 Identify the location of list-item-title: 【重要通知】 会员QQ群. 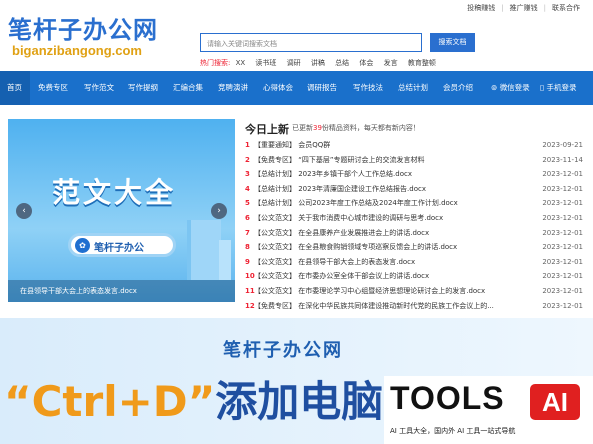
(394, 145).